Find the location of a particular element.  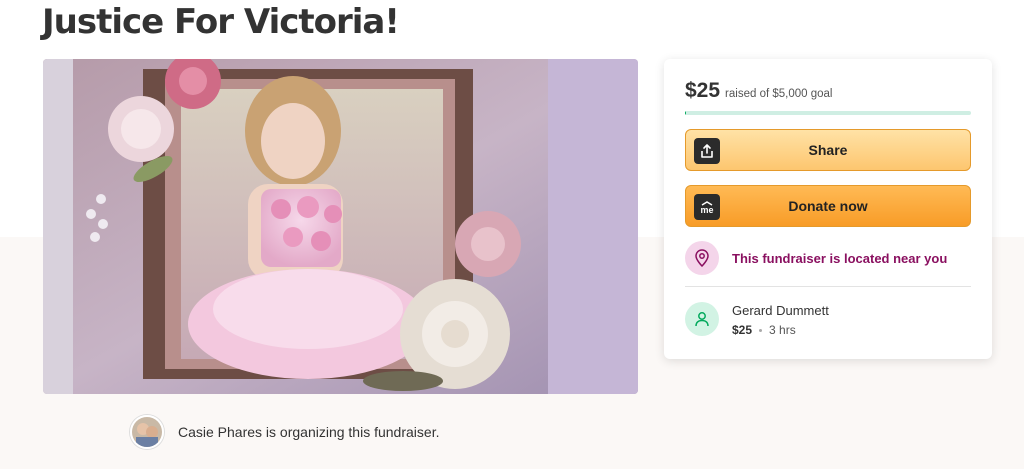

separator-dot is located at coordinates (761, 330).